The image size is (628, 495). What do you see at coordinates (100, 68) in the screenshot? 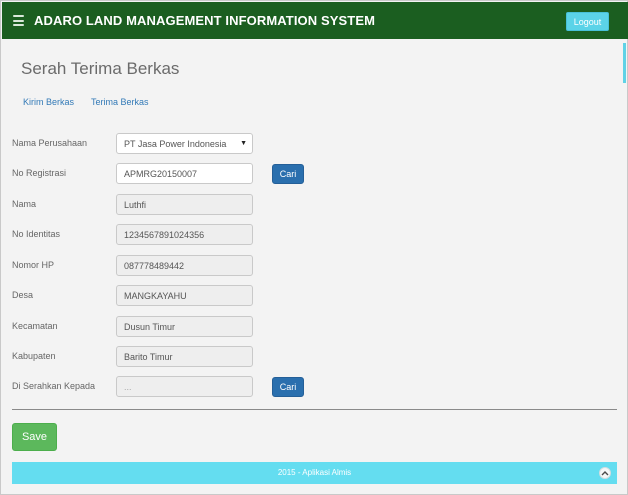
I see `page-title: Serah Terima Berkas` at bounding box center [100, 68].